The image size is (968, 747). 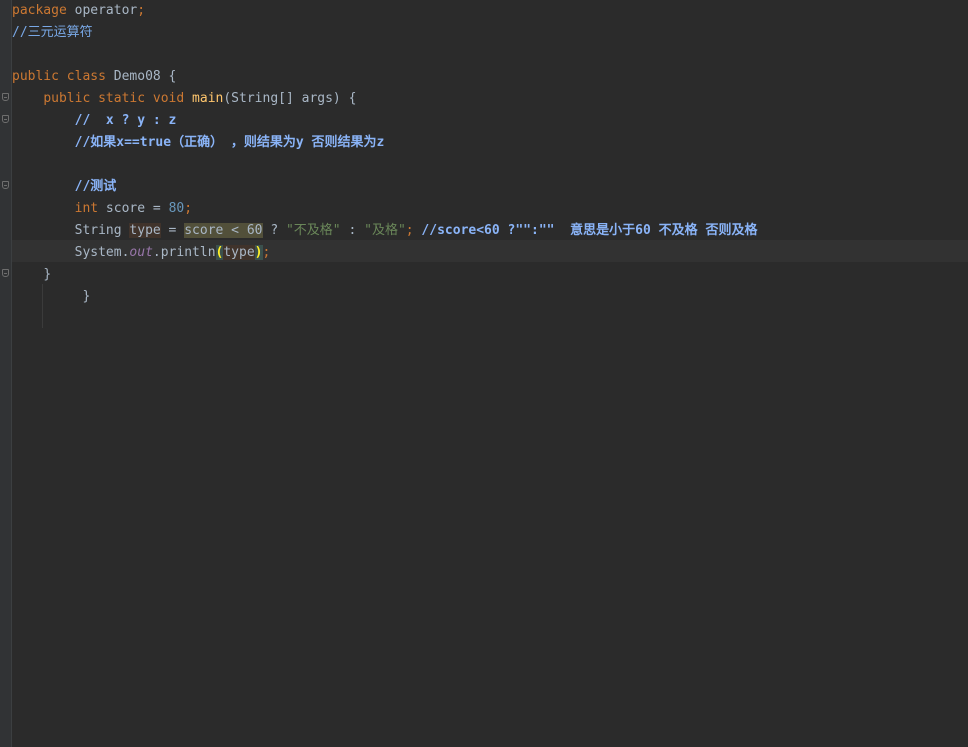 What do you see at coordinates (229, 142) in the screenshot?
I see `comment: //如果x==true（正确） ，则结果为y 否则结果为z` at bounding box center [229, 142].